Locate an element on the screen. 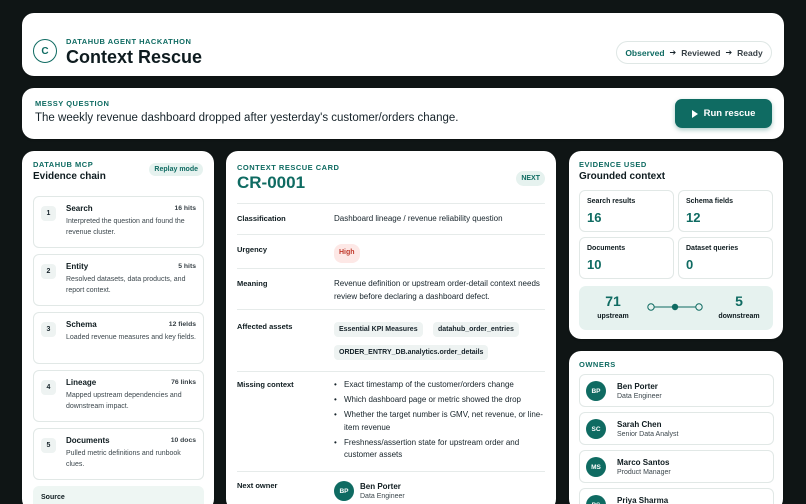 The image size is (806, 504). owners-kicker: OWNERS is located at coordinates (597, 364).